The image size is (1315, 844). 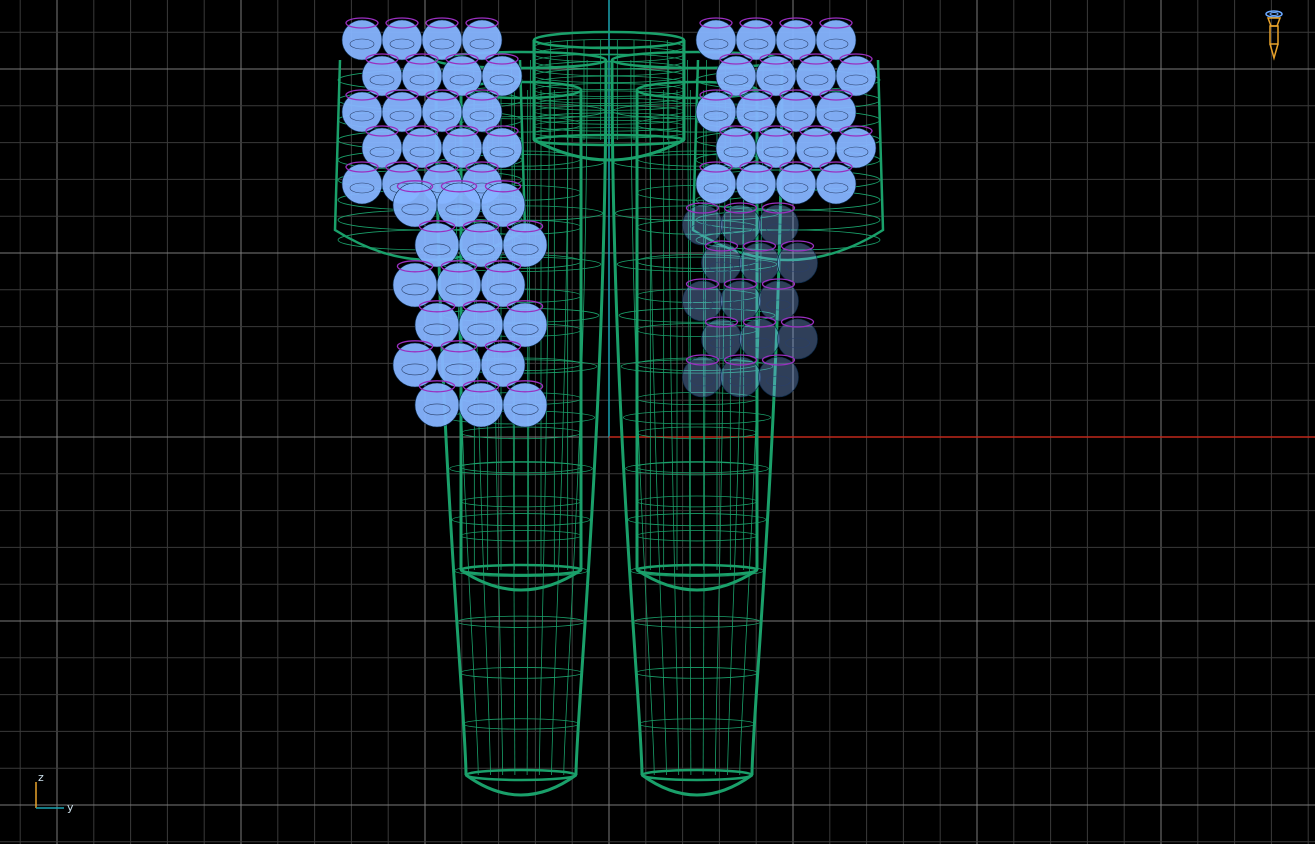 I want to click on sphere-cluster-left-top, so click(x=432, y=111).